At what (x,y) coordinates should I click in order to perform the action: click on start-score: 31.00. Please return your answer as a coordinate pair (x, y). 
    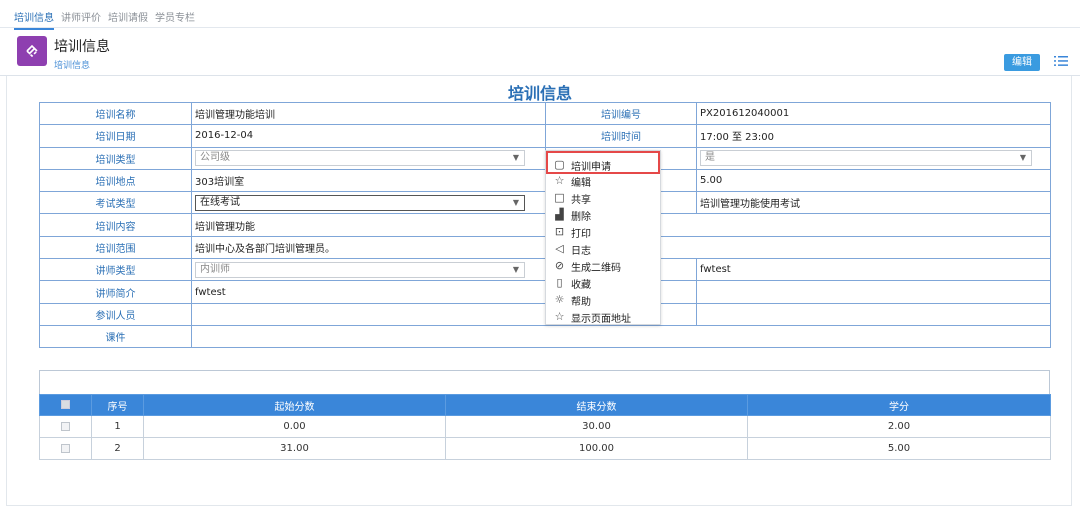
    Looking at the image, I should click on (294, 448).